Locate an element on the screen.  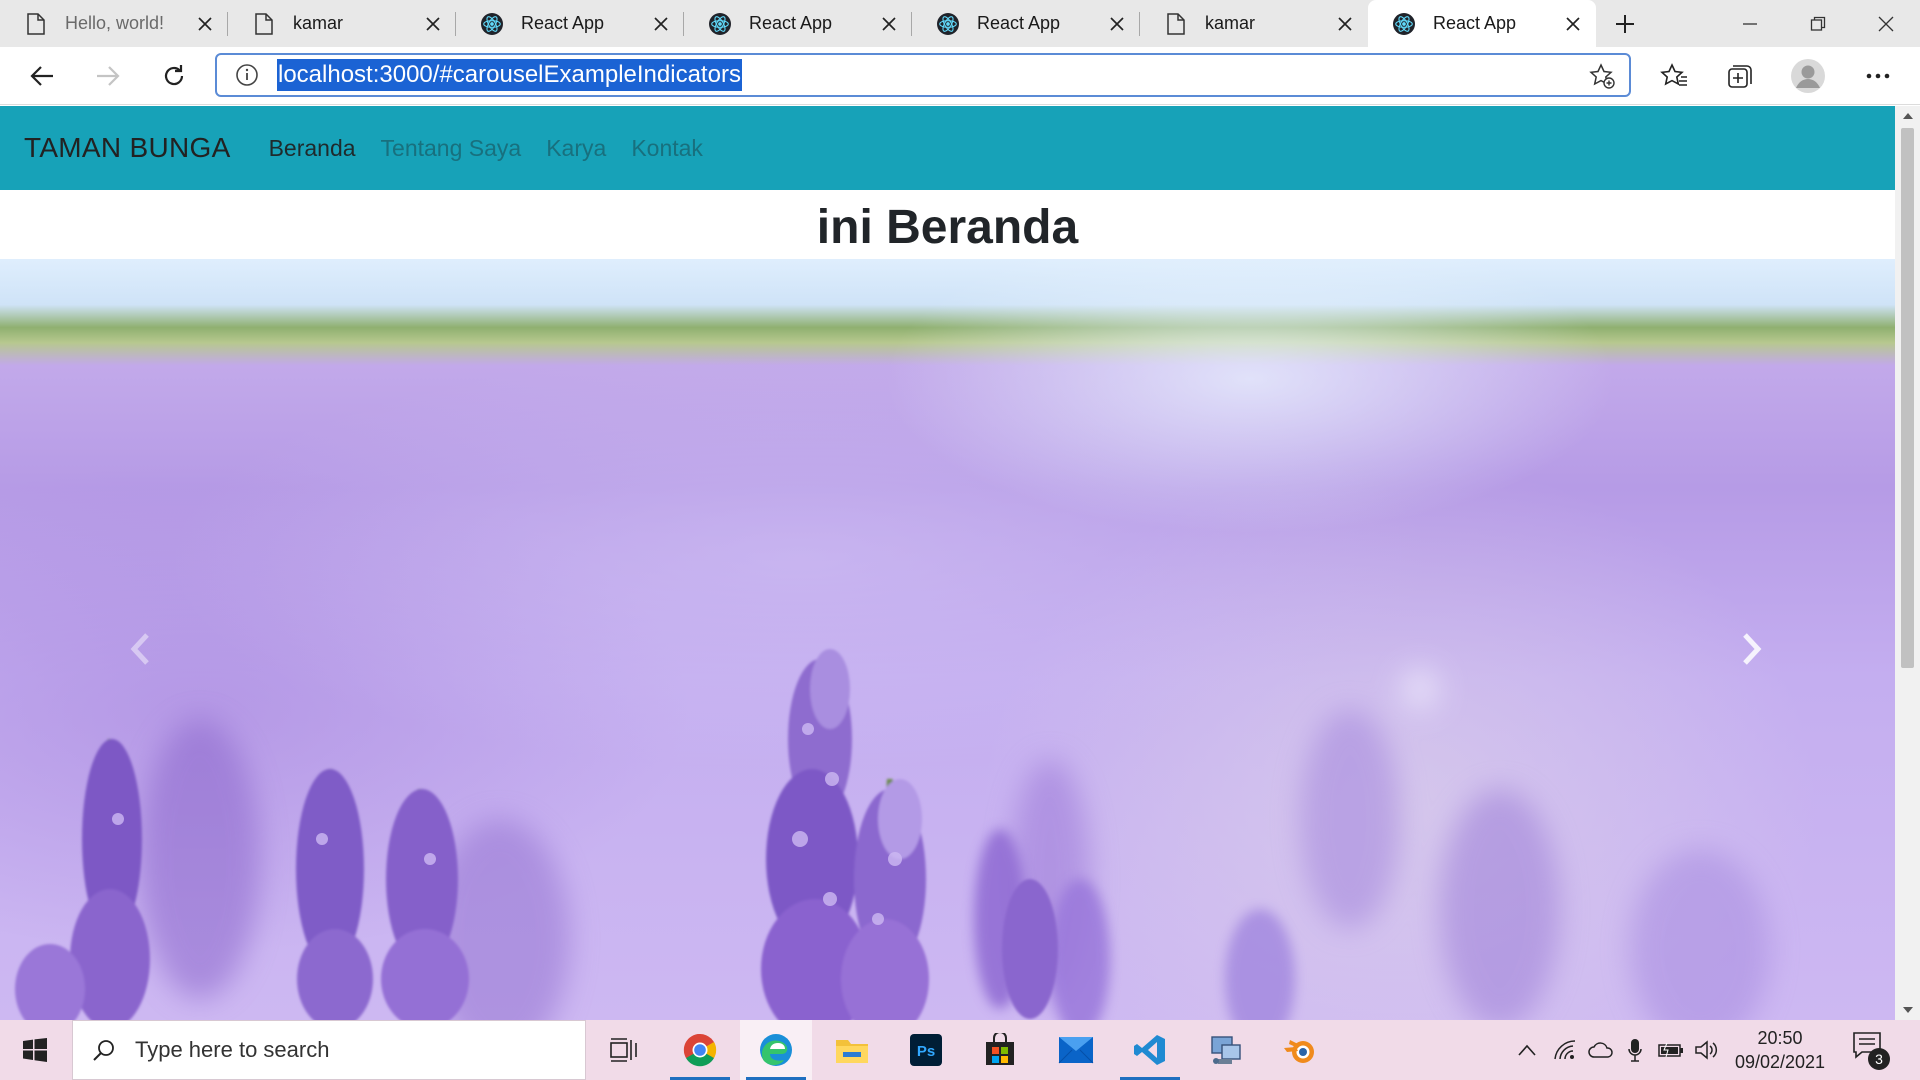
tray-overflow-button is located at coordinates (1527, 1050).